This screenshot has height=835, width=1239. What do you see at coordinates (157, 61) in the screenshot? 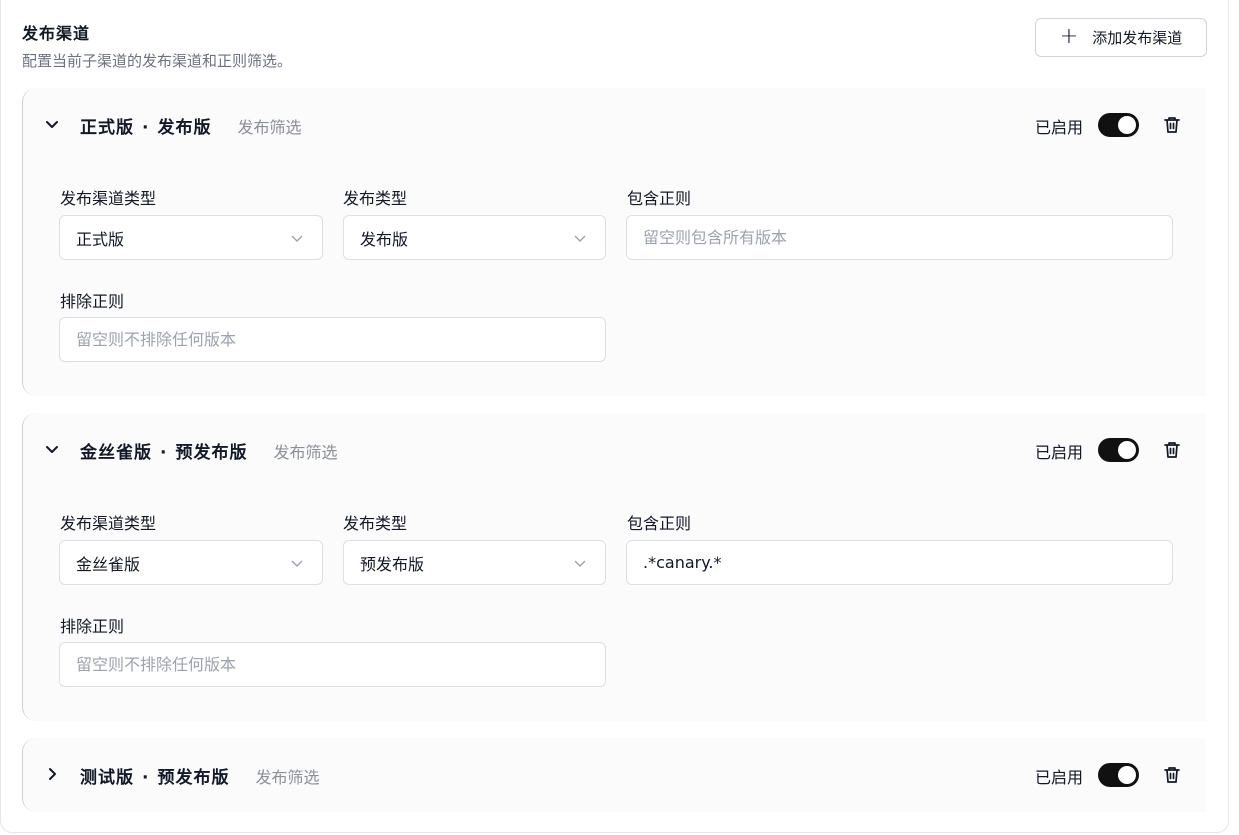
I see `section-description: 配置当前子渠道的发布渠道和正则筛选。` at bounding box center [157, 61].